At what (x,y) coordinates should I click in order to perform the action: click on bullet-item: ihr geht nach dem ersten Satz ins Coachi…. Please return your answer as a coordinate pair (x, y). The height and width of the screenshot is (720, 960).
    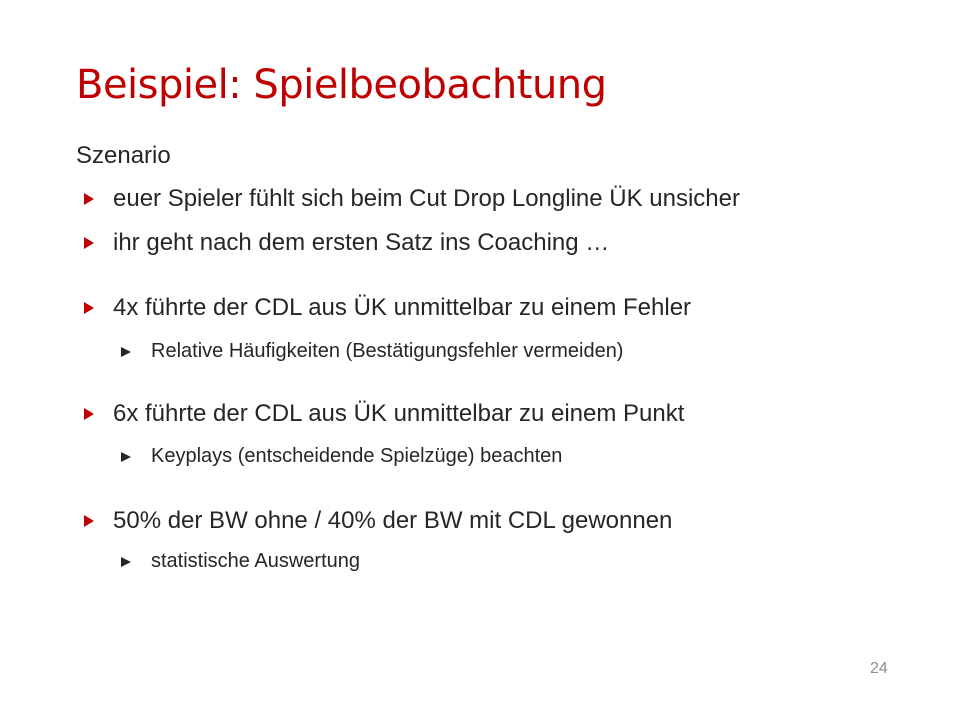
    Looking at the image, I should click on (346, 243).